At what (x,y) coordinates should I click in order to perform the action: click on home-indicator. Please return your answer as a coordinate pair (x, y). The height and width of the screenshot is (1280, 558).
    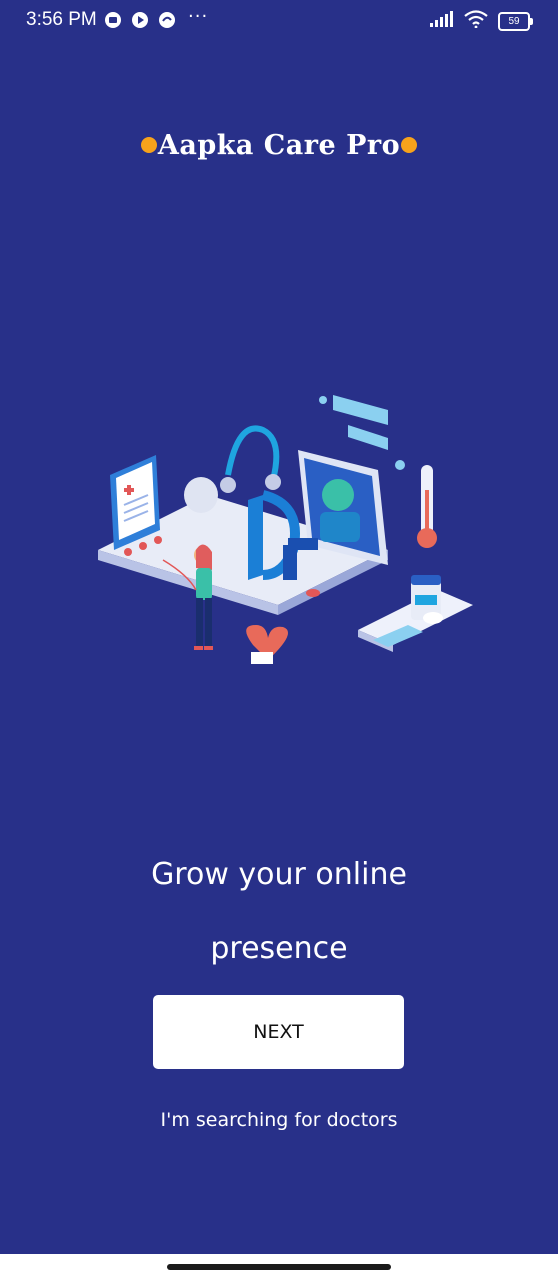
    Looking at the image, I should click on (279, 1267).